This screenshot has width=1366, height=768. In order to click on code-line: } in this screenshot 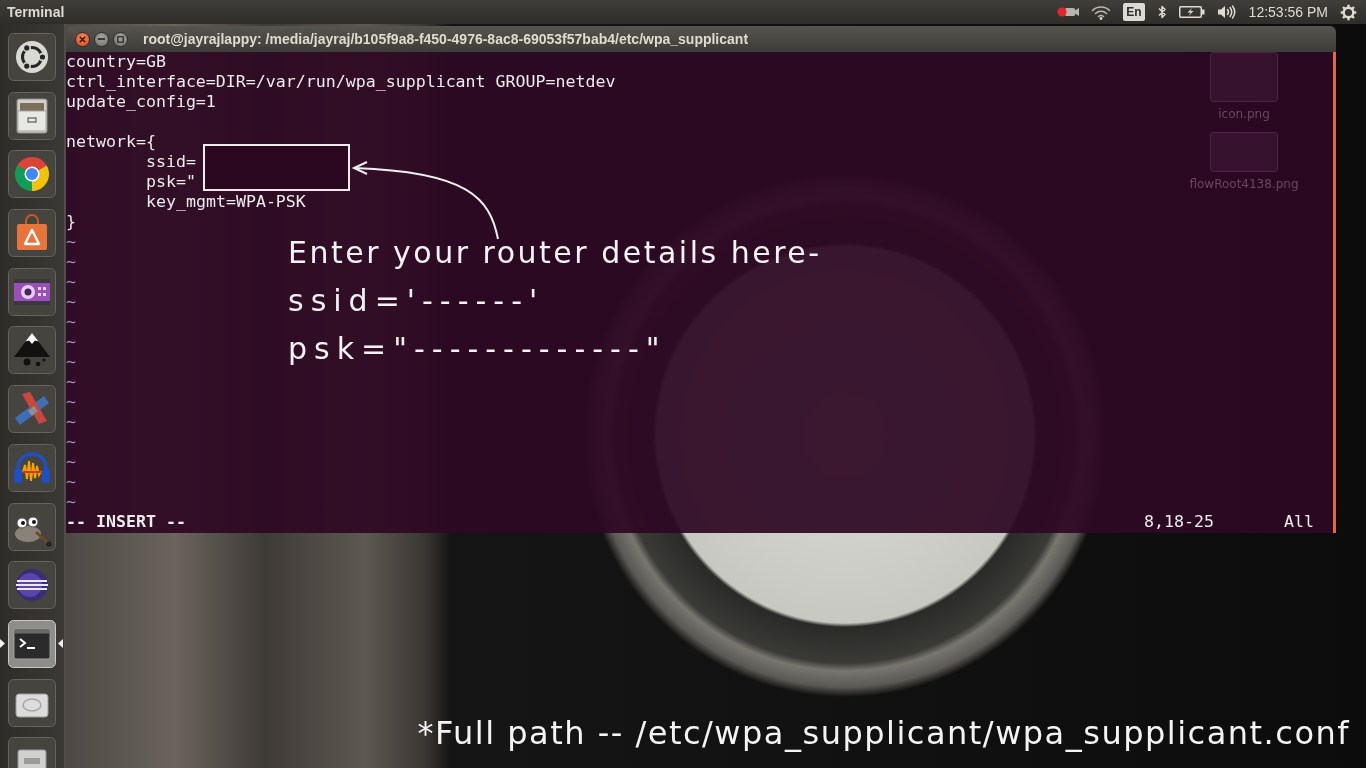, I will do `click(71, 221)`.